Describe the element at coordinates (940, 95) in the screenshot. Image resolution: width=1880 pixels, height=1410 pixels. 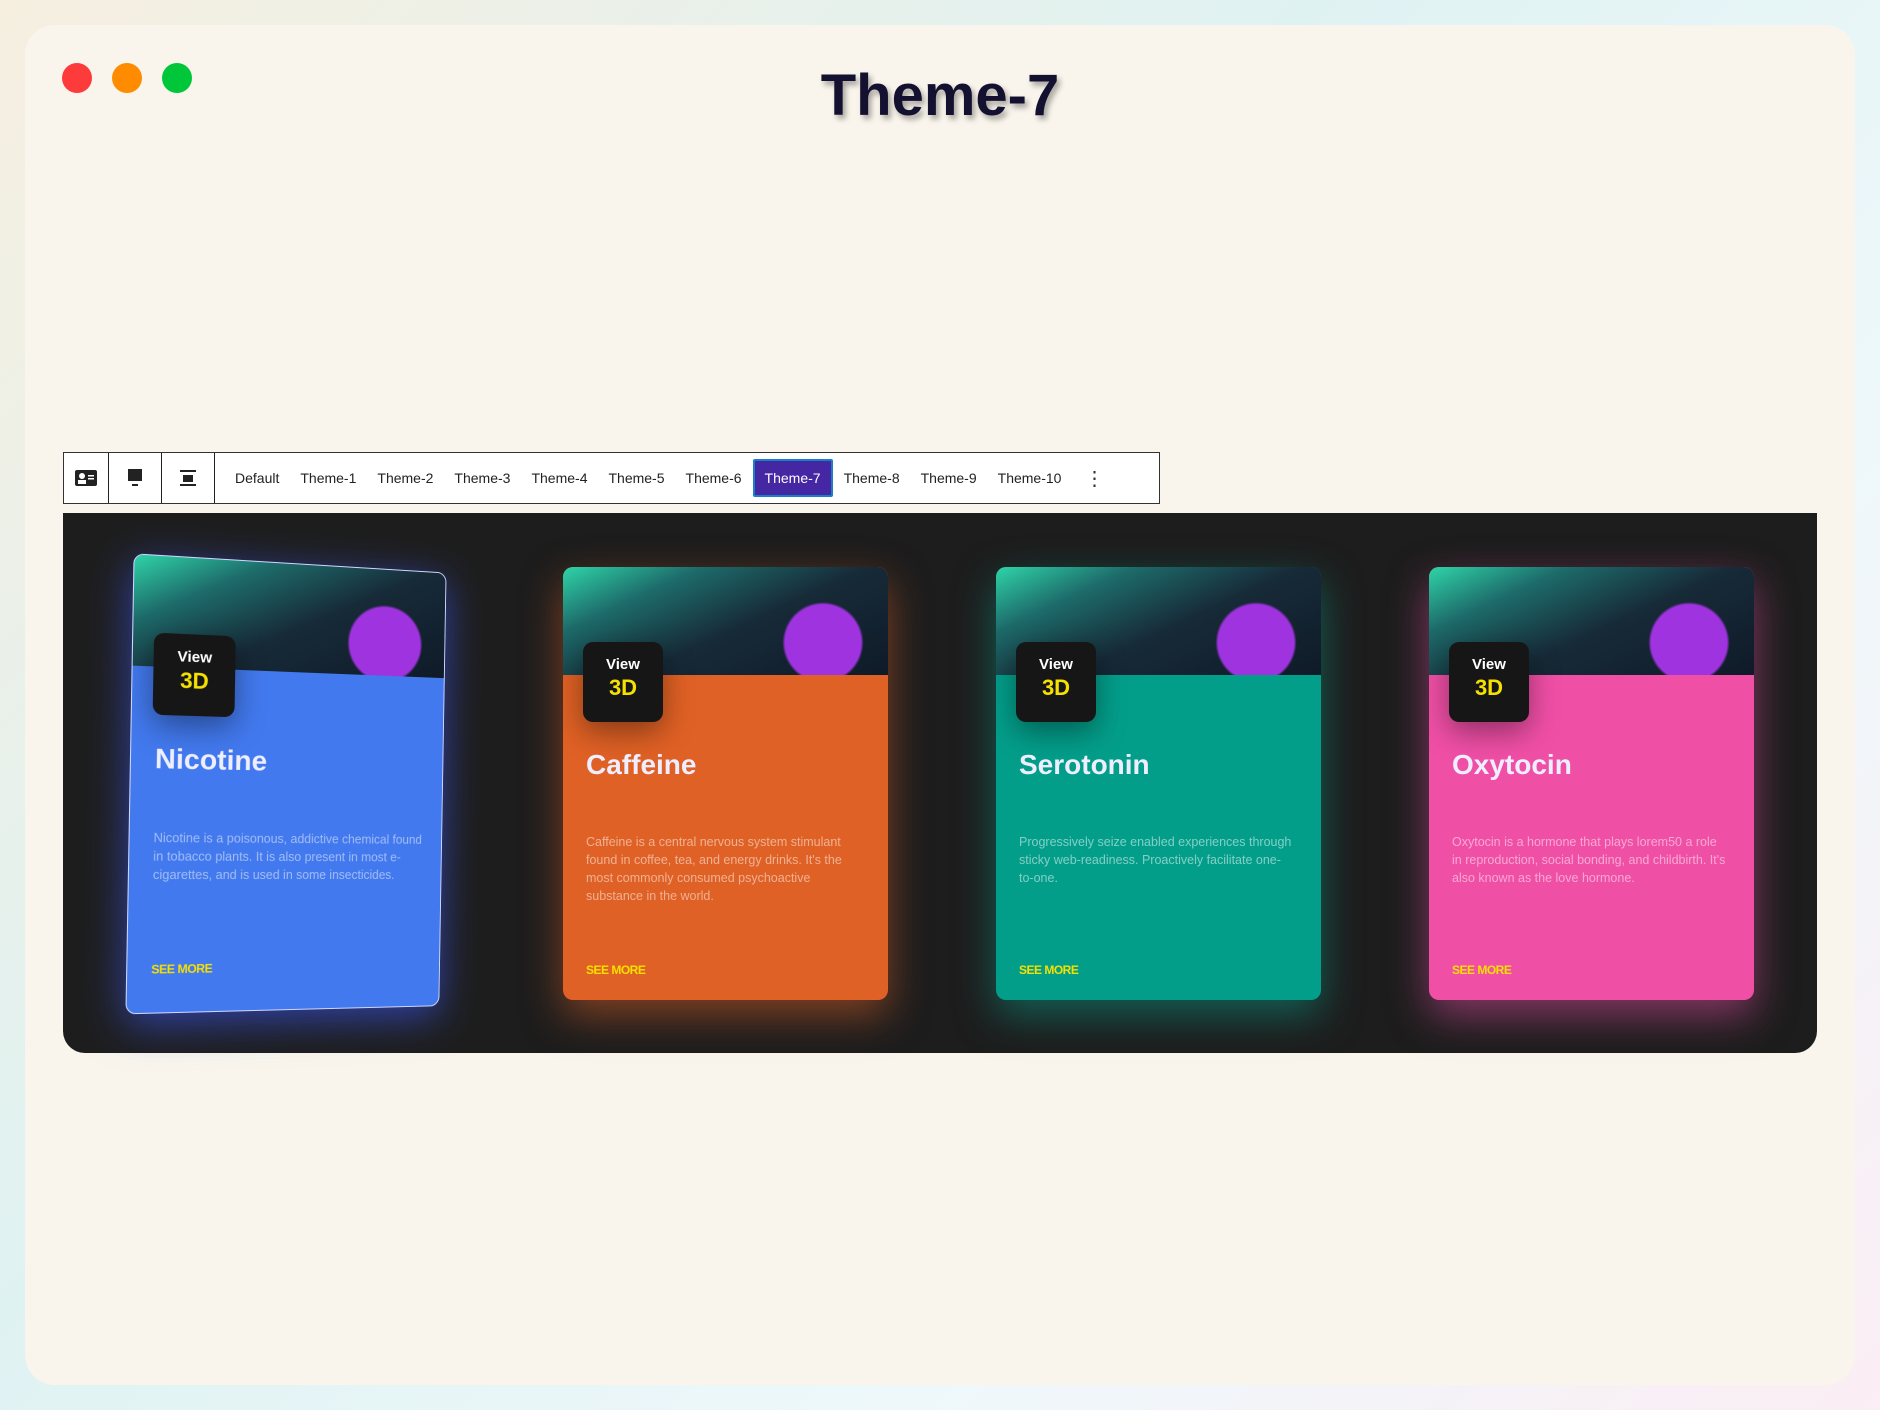
I see `window-title: Theme-7` at that location.